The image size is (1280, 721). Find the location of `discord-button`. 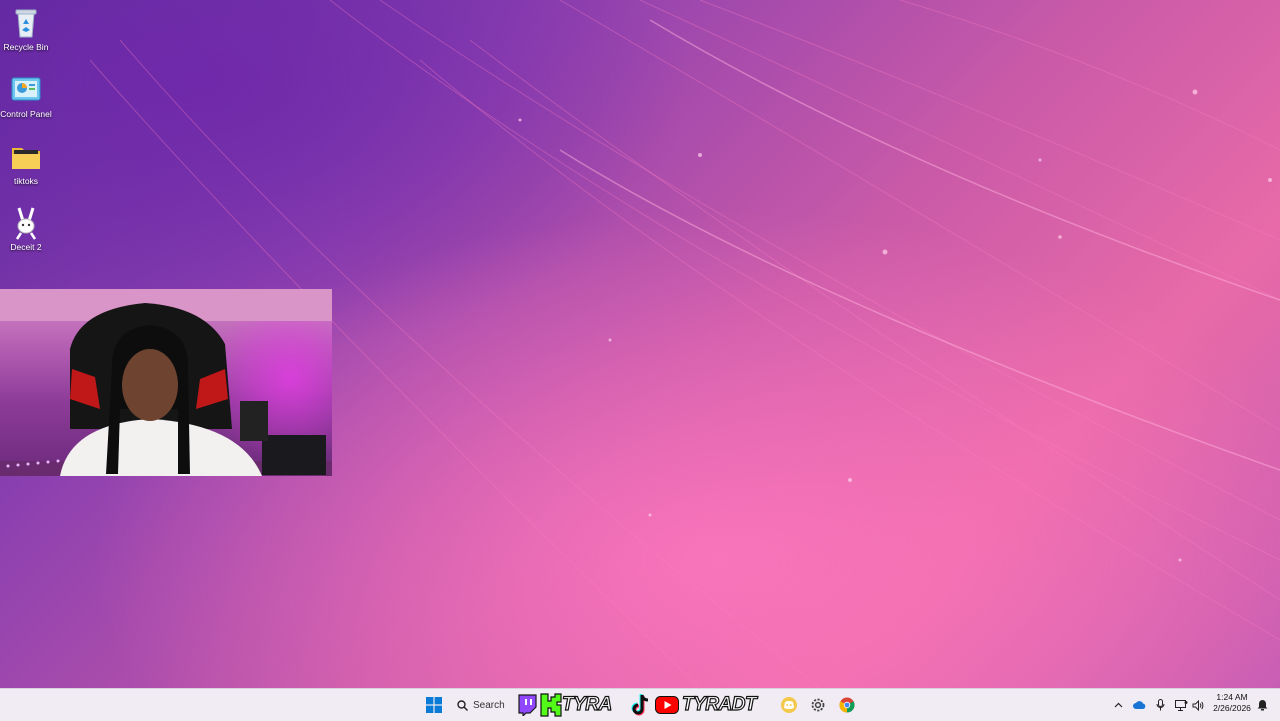

discord-button is located at coordinates (789, 705).